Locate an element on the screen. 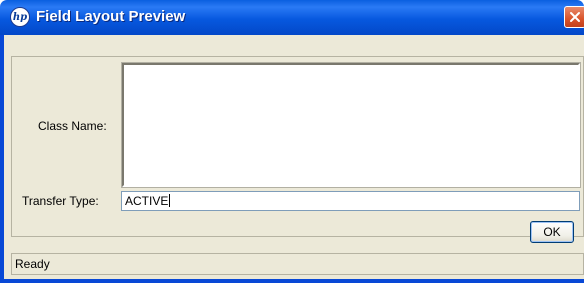 The width and height of the screenshot is (584, 283). class-name-label: Class Name: is located at coordinates (72, 126).